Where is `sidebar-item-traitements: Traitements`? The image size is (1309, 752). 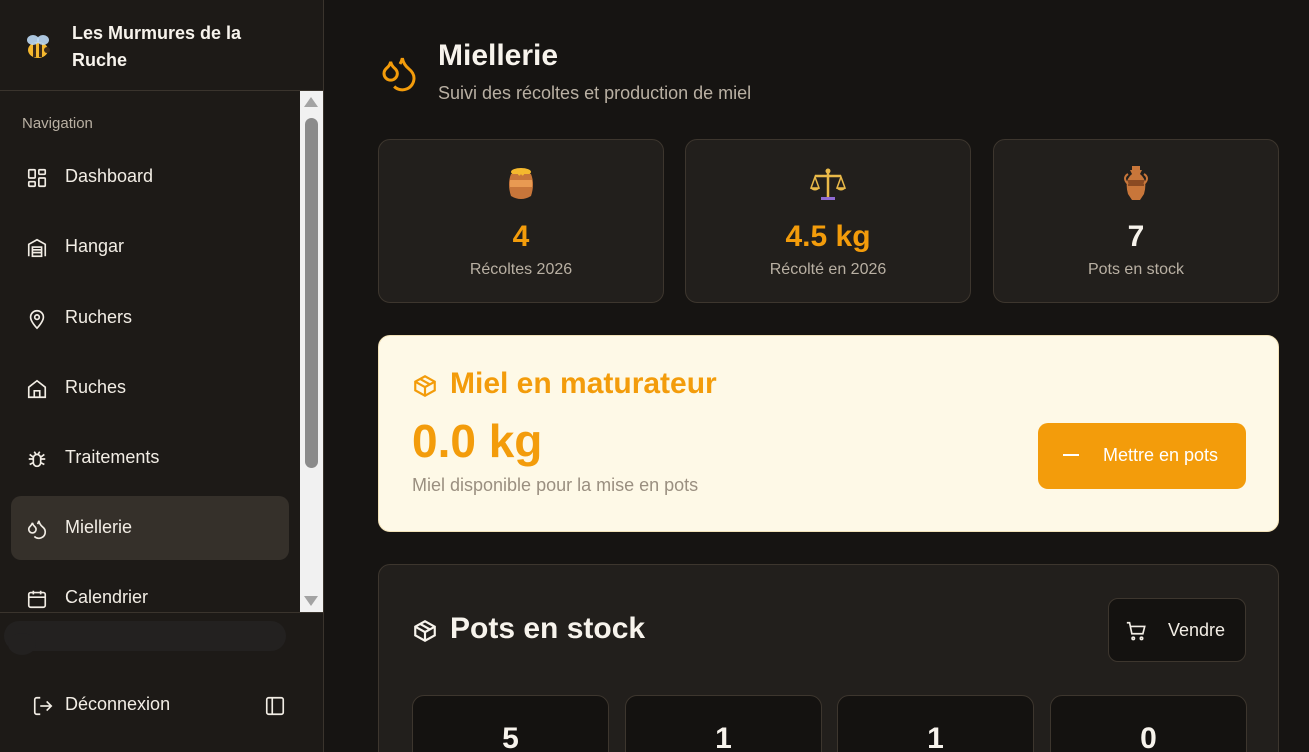 sidebar-item-traitements: Traitements is located at coordinates (150, 458).